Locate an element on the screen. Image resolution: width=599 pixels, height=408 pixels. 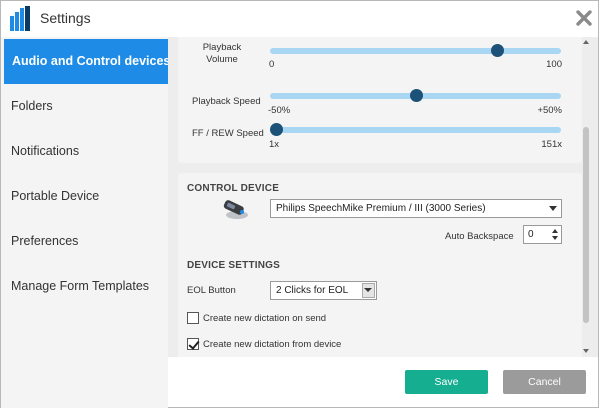
eol-button-label: EOL Button is located at coordinates (211, 290).